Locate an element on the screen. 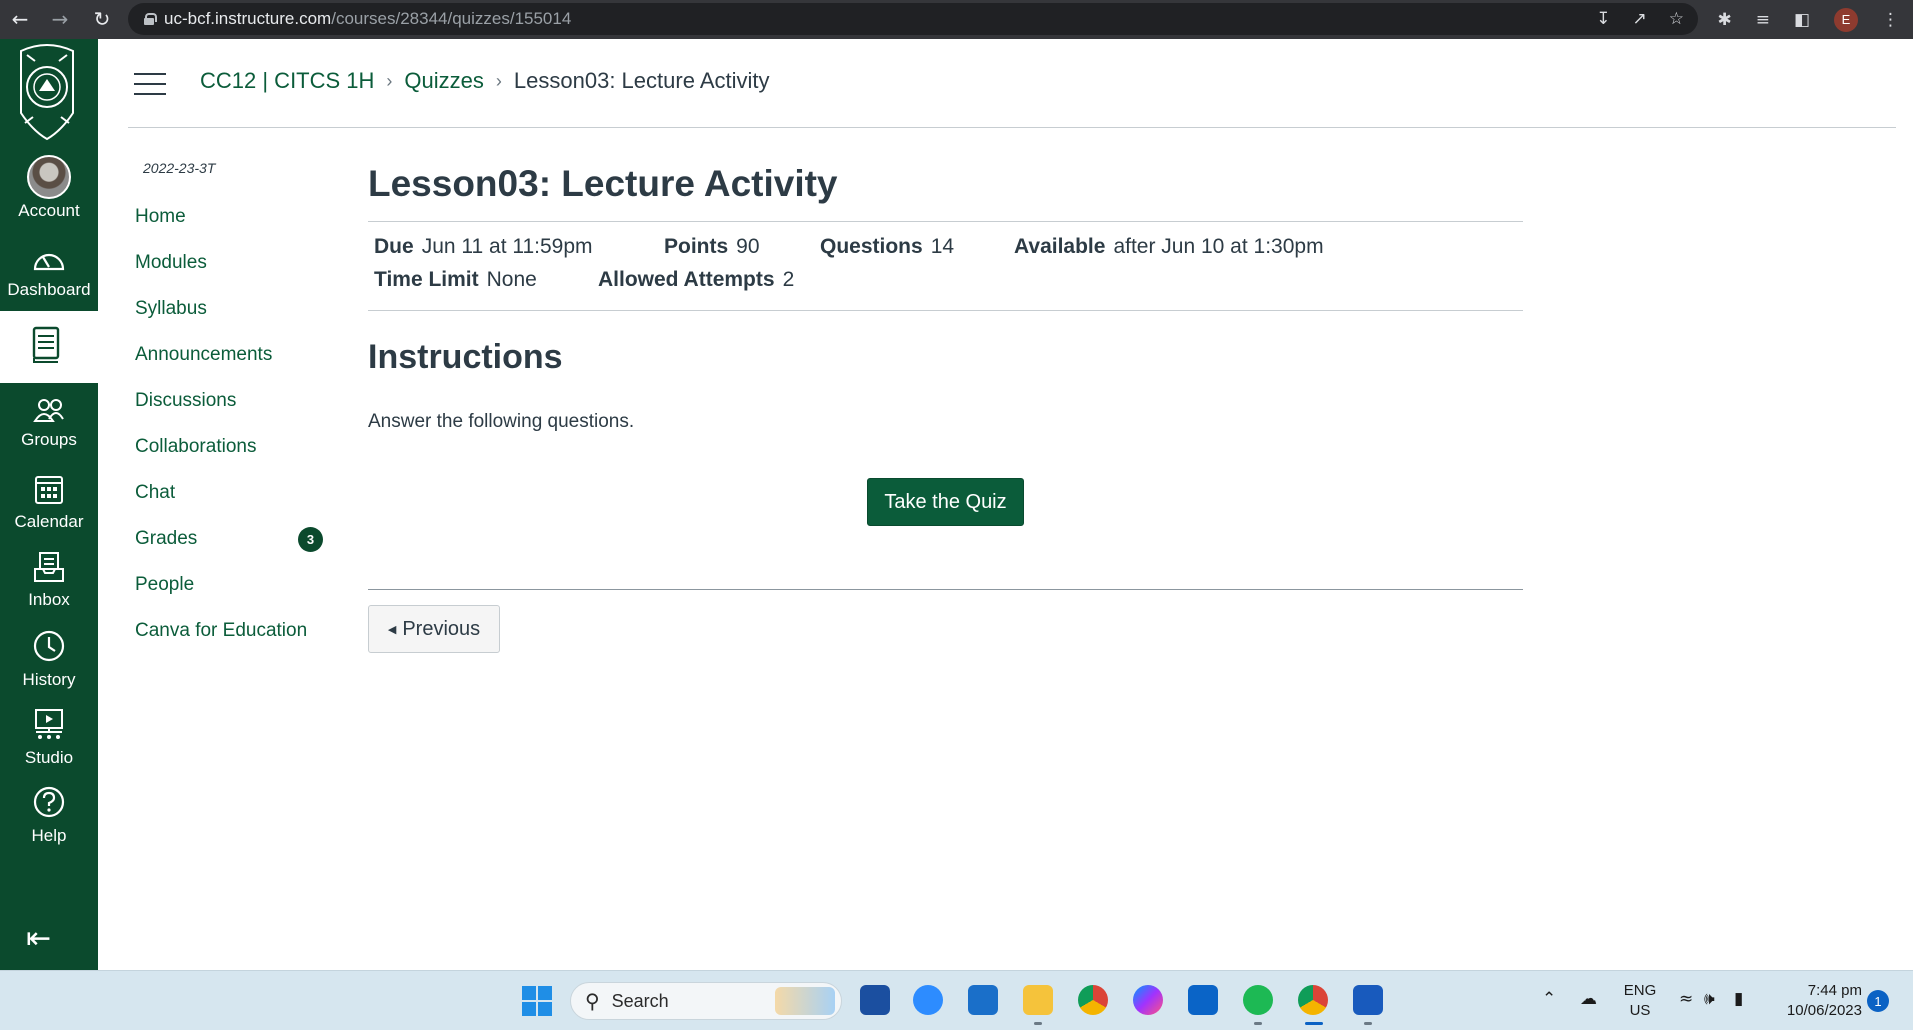 The image size is (1913, 1031). course-nav-canva: Canva for Education is located at coordinates (235, 639).